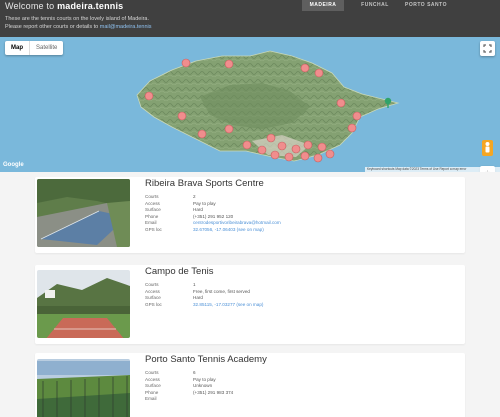 The height and width of the screenshot is (417, 500). What do you see at coordinates (52, 27) in the screenshot?
I see `report-prefix: Please report other courts or details to` at bounding box center [52, 27].